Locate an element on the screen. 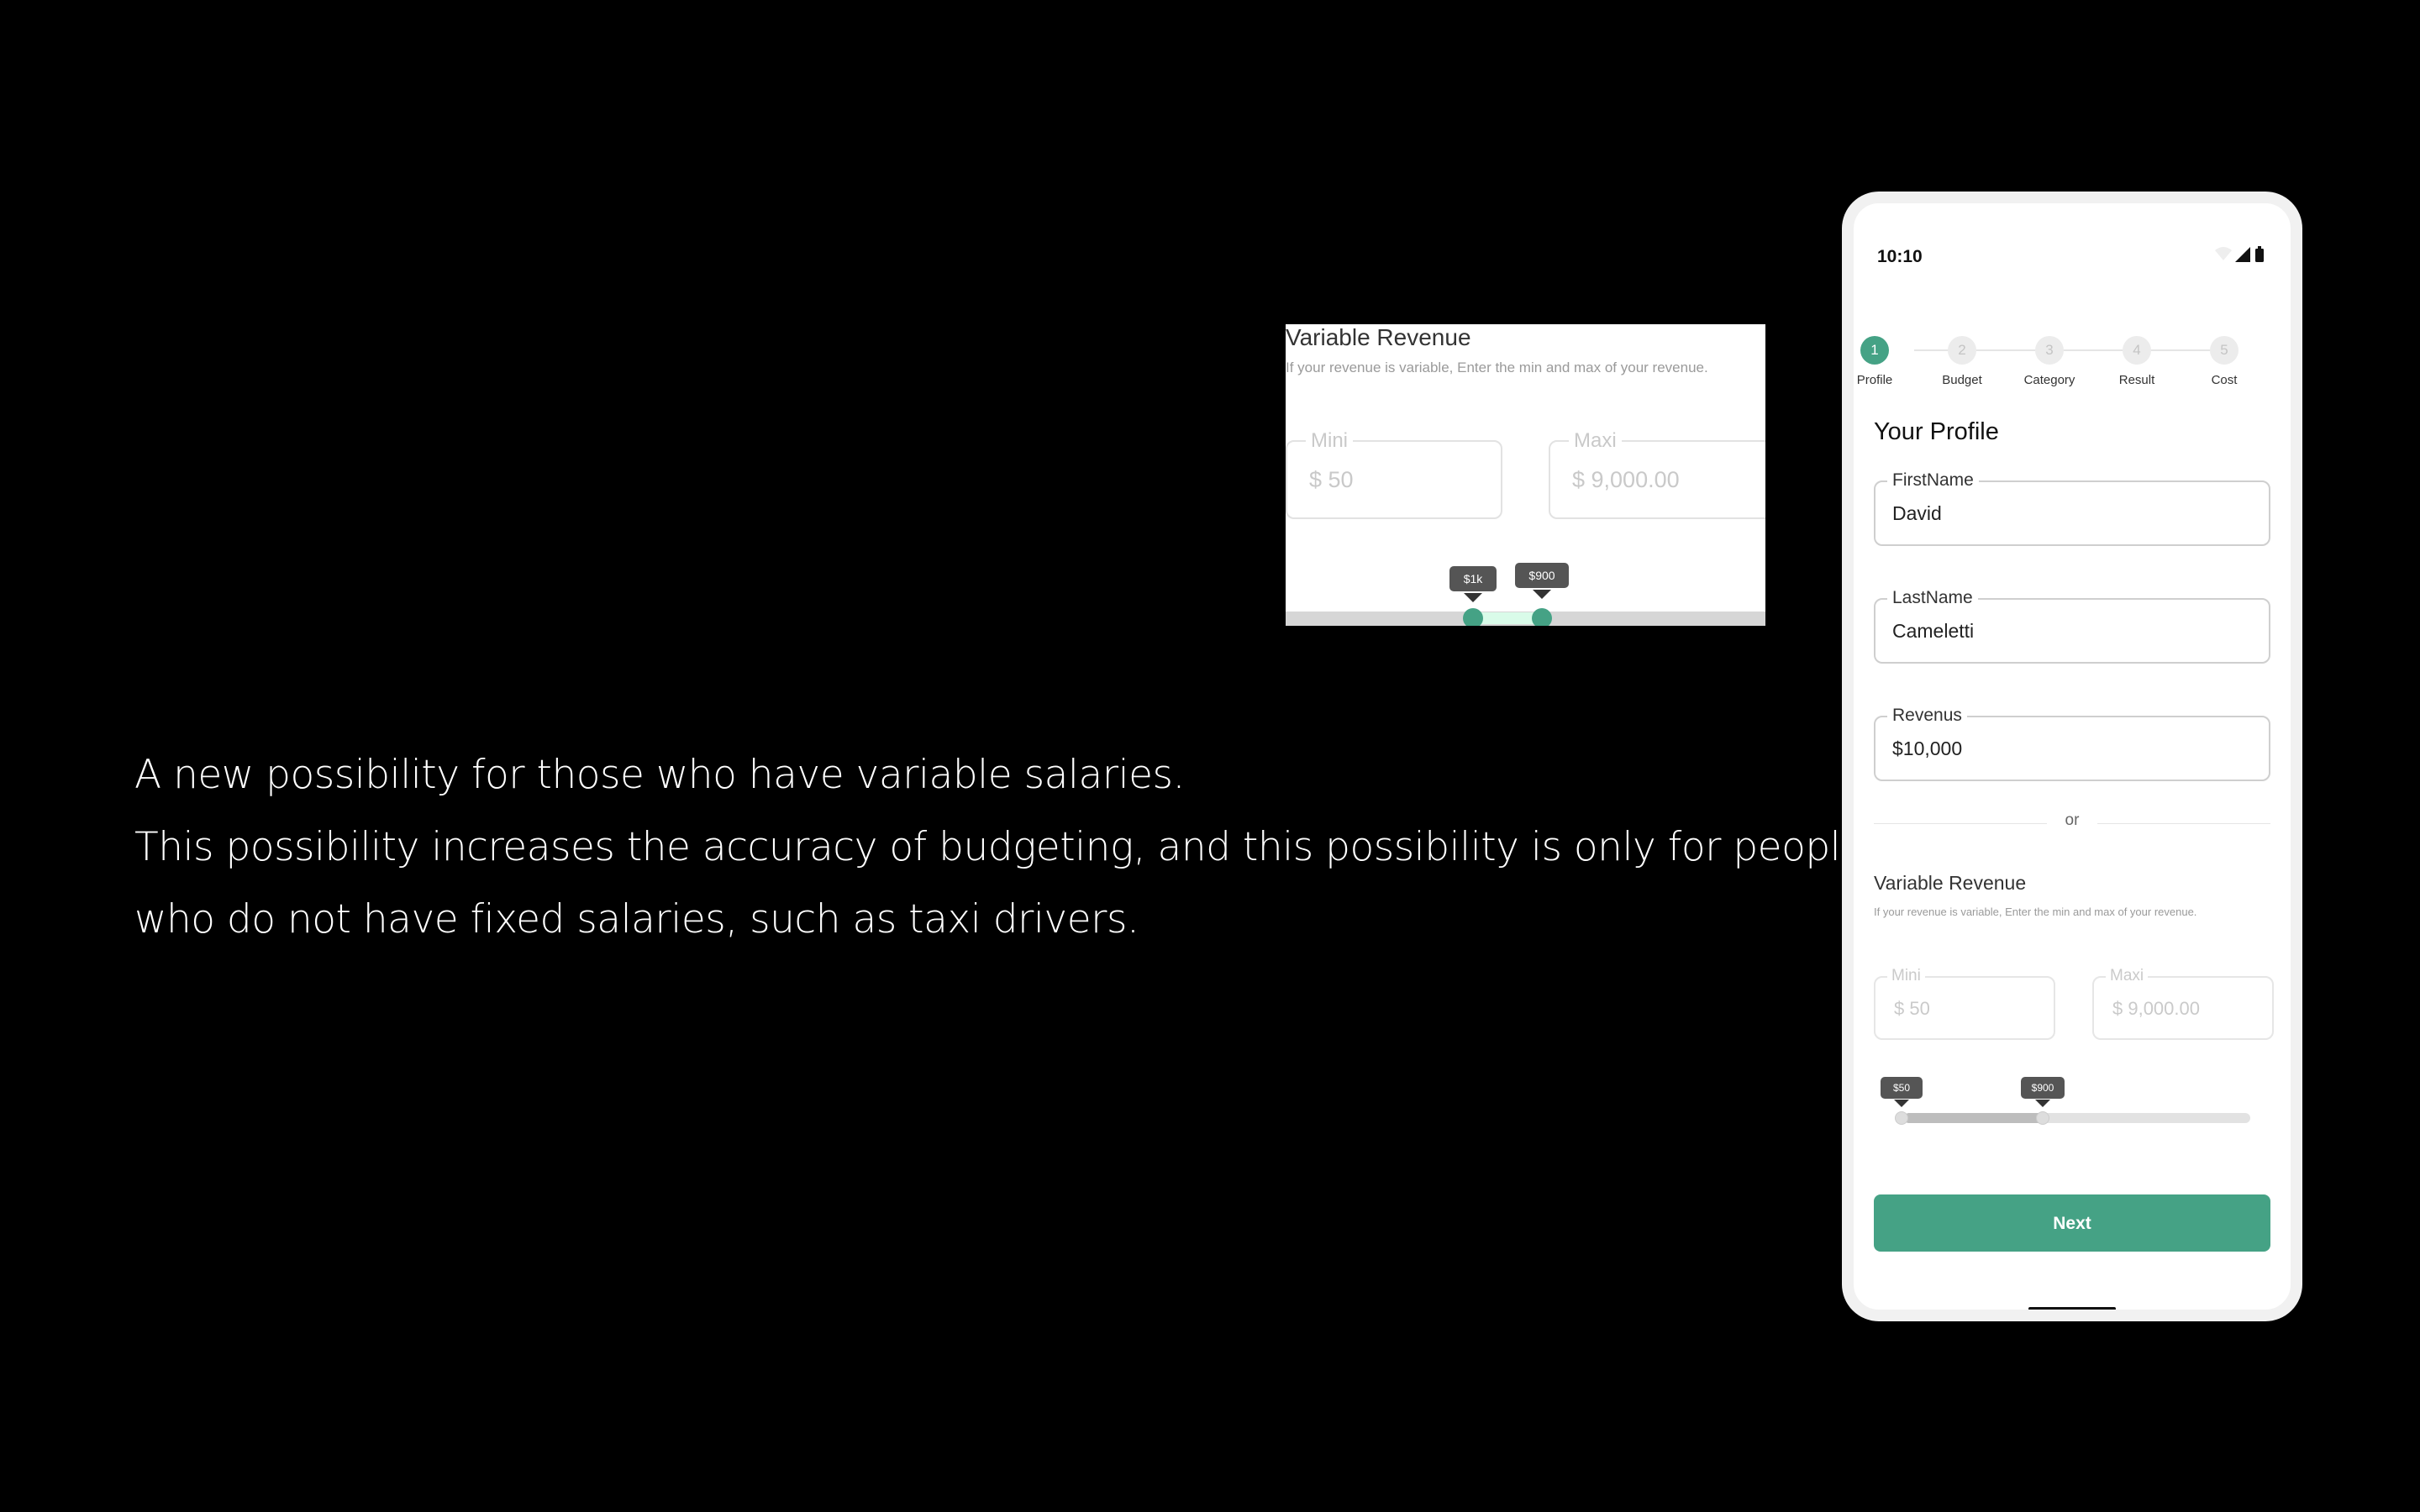  signal-icon is located at coordinates (2242, 254).